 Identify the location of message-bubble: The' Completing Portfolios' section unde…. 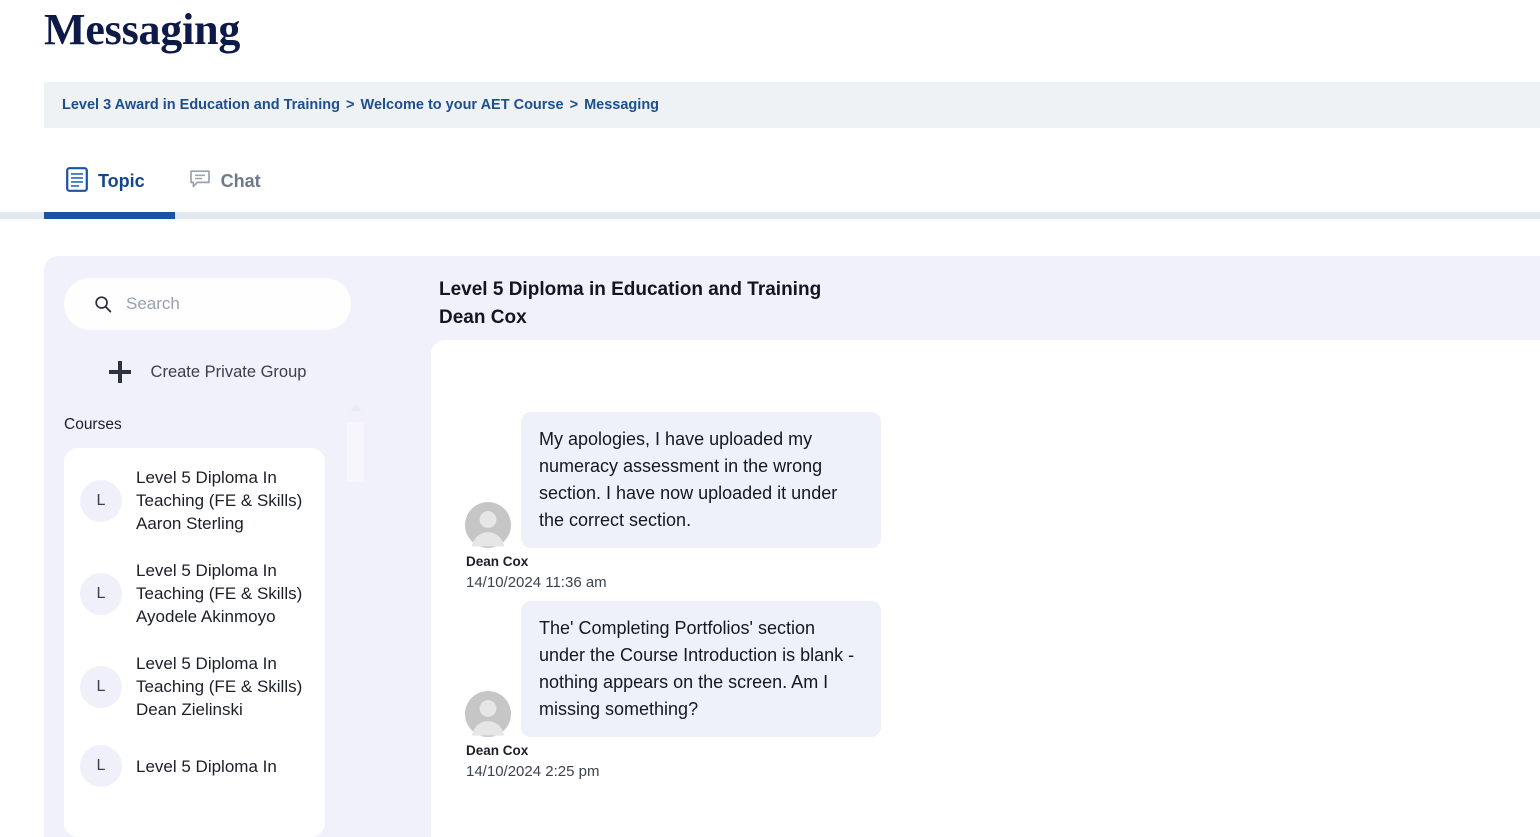
(701, 669).